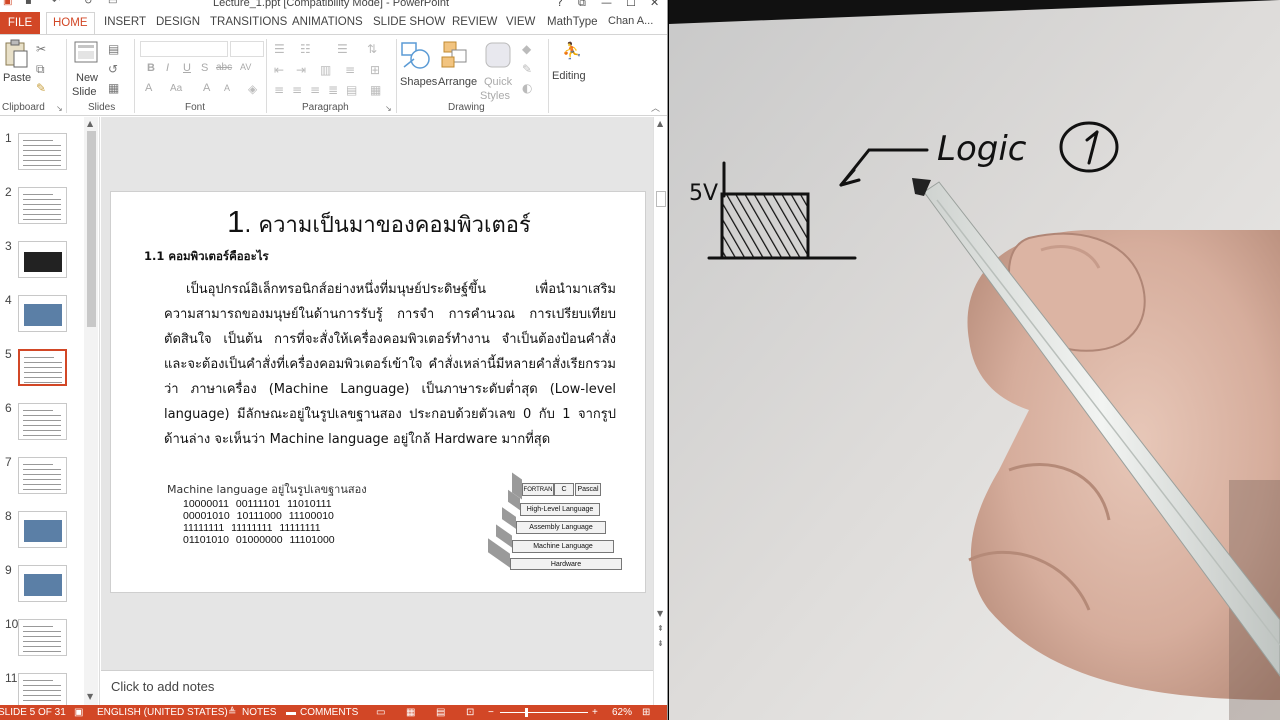 The image size is (1280, 720). I want to click on zoom-out-icon: −, so click(491, 712).